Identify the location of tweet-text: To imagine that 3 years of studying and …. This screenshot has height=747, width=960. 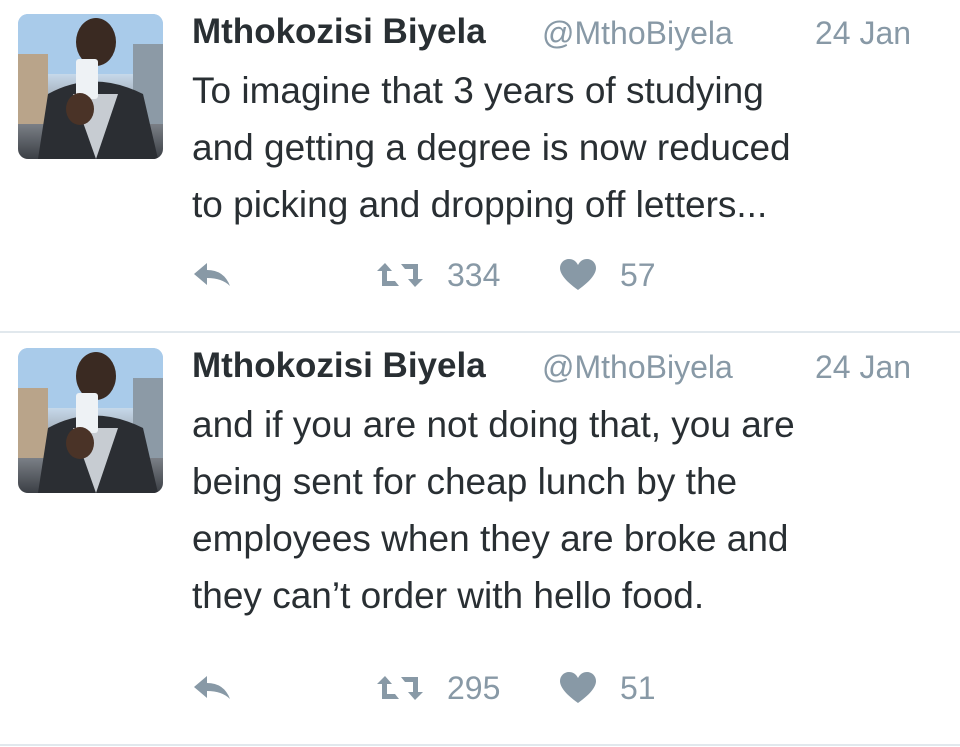
(491, 147).